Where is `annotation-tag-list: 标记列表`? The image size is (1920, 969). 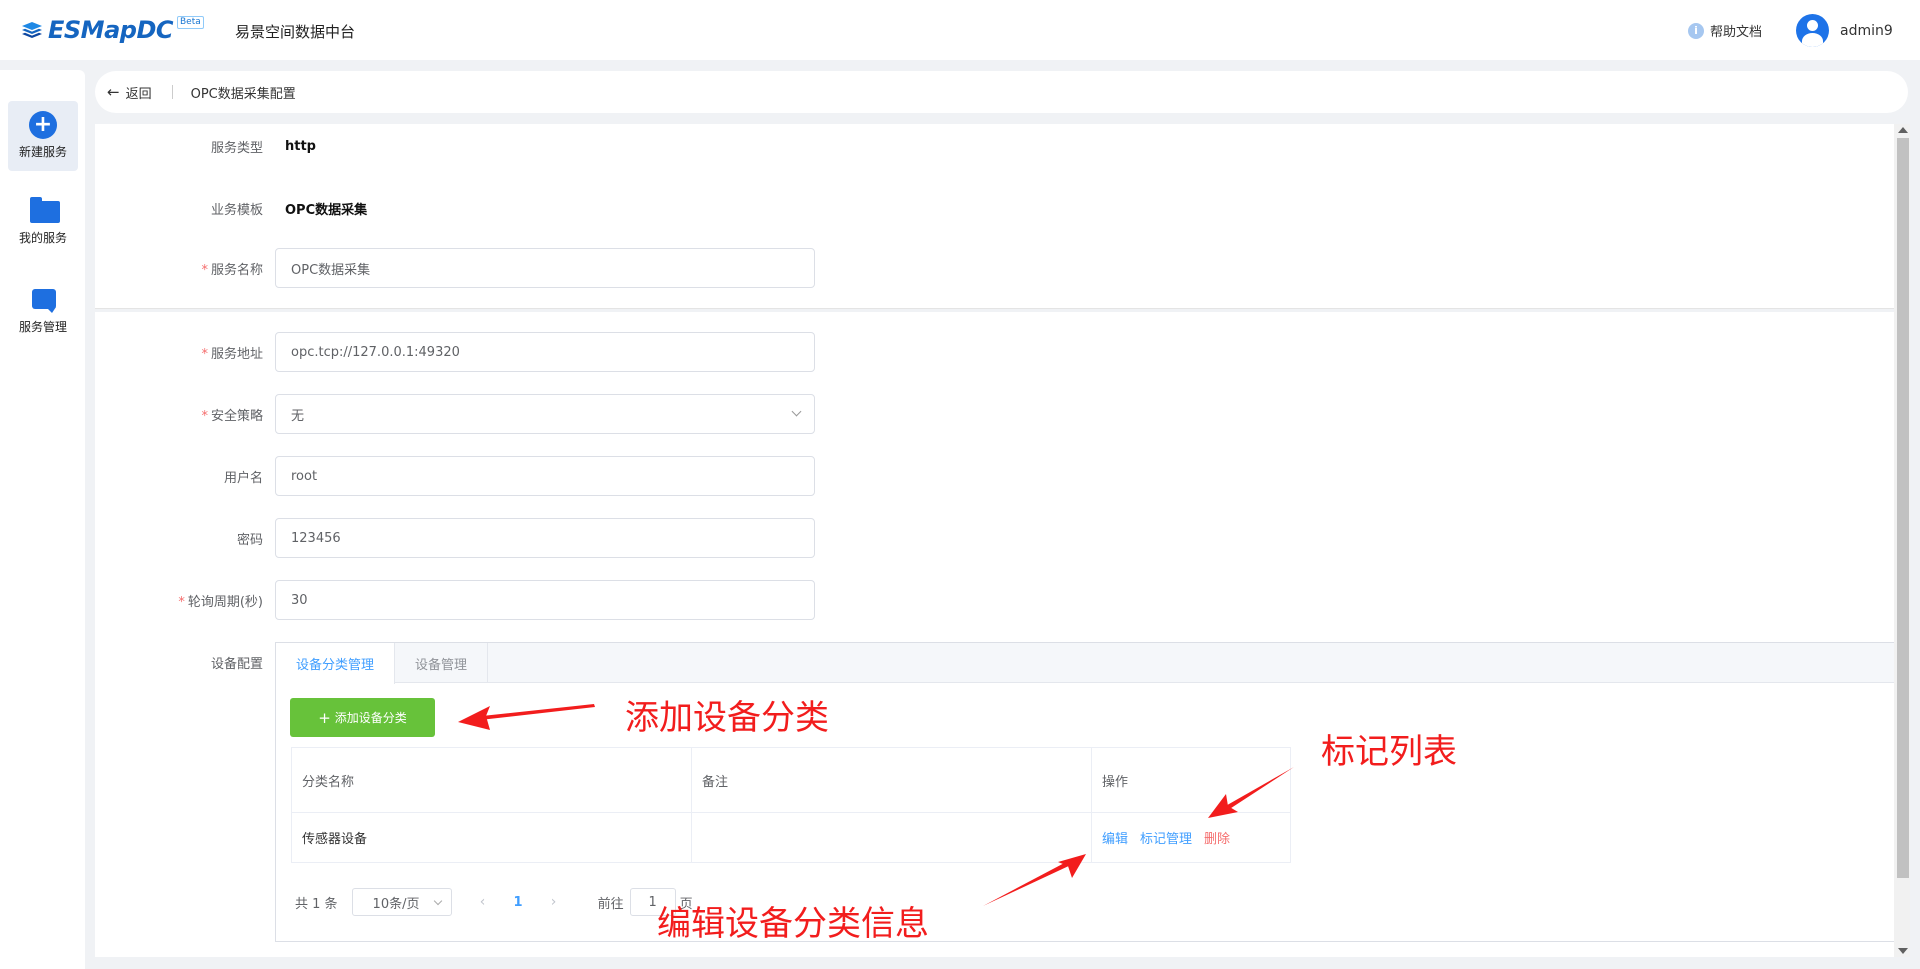 annotation-tag-list: 标记列表 is located at coordinates (1389, 752).